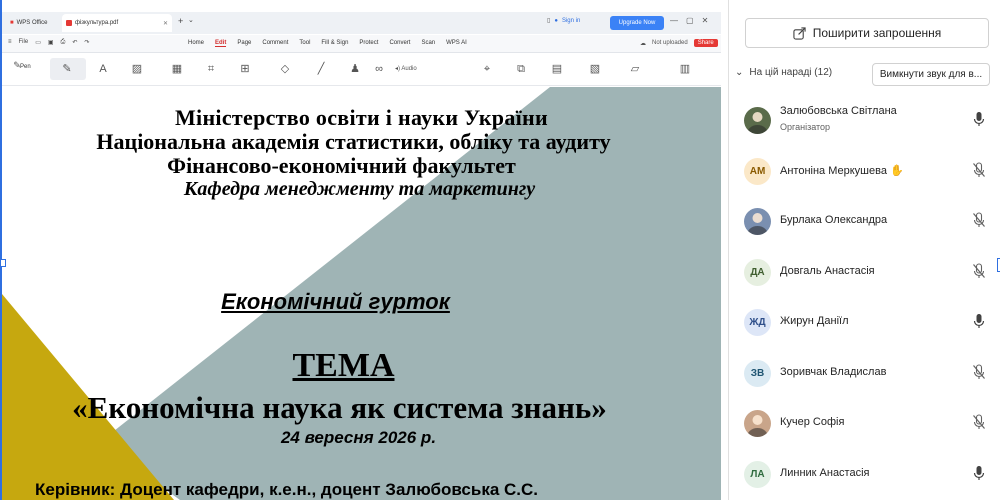  I want to click on menu-right: ☁ Not uploaded Share, so click(679, 43).